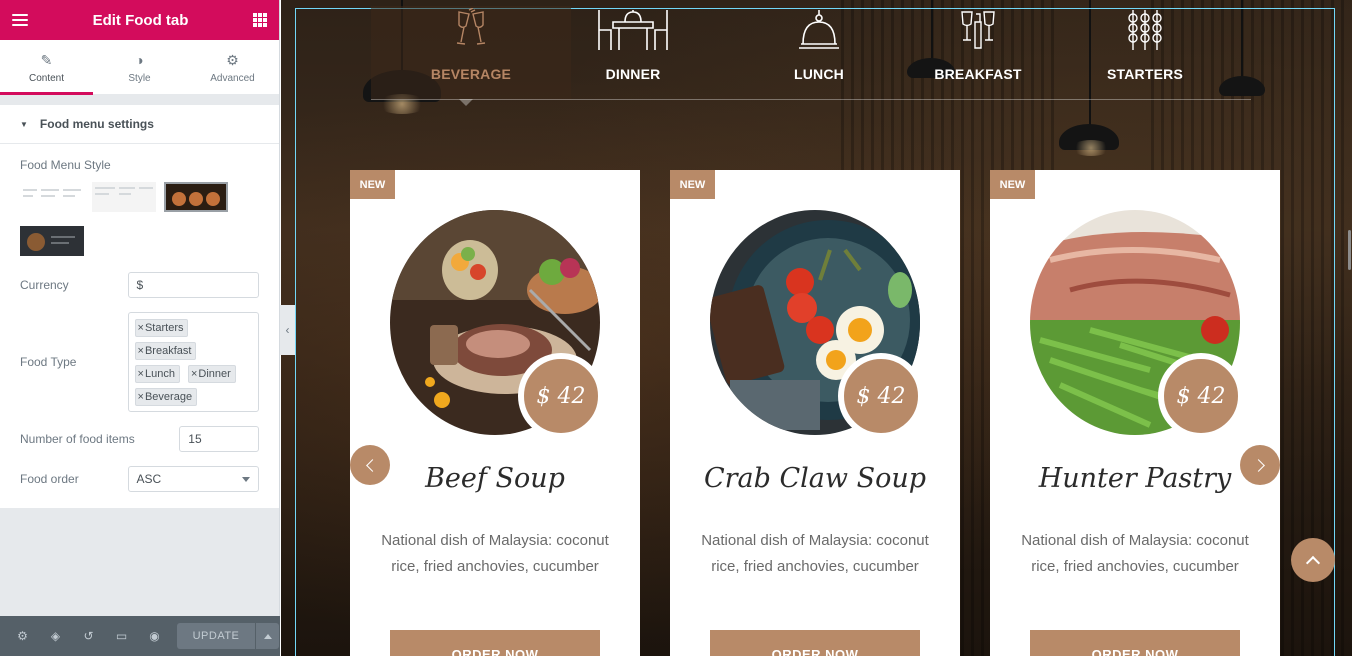 This screenshot has width=1352, height=656. I want to click on contrast-icon: ◑, so click(139, 59).